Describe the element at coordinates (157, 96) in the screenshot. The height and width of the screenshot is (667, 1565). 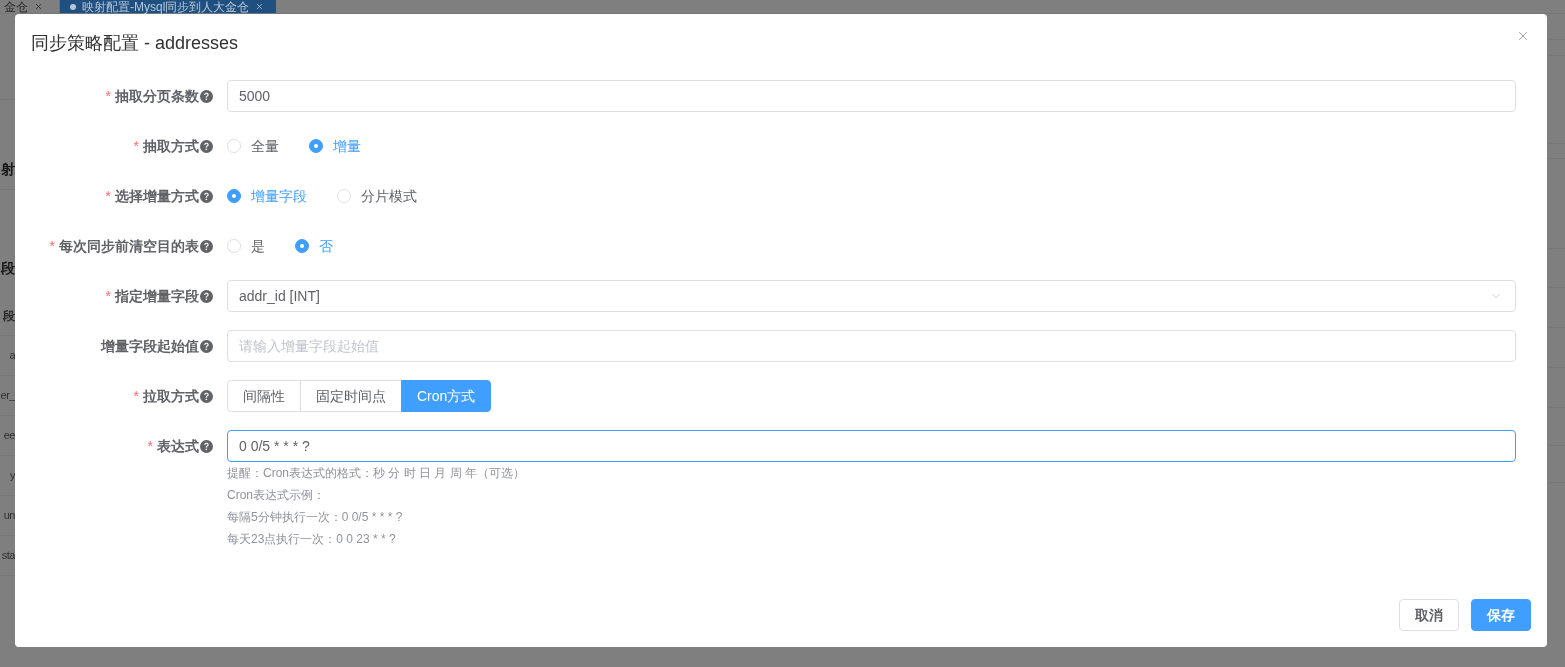
I see `field-label: 抽取分页条数` at that location.